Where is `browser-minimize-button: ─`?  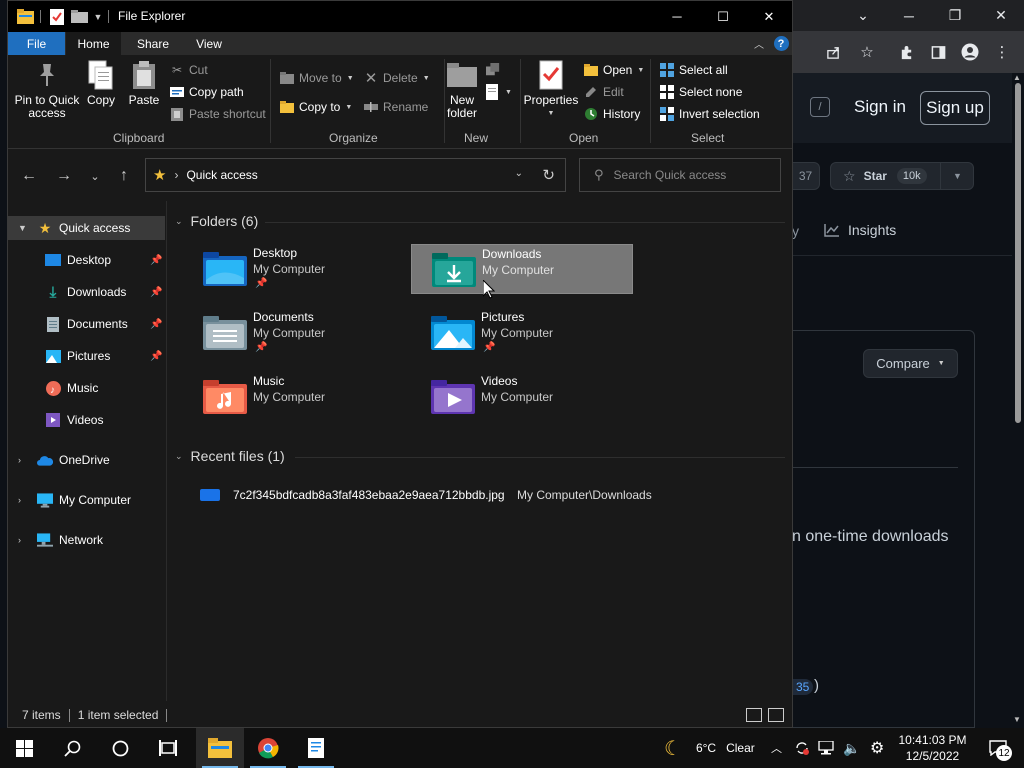 browser-minimize-button: ─ is located at coordinates (909, 15).